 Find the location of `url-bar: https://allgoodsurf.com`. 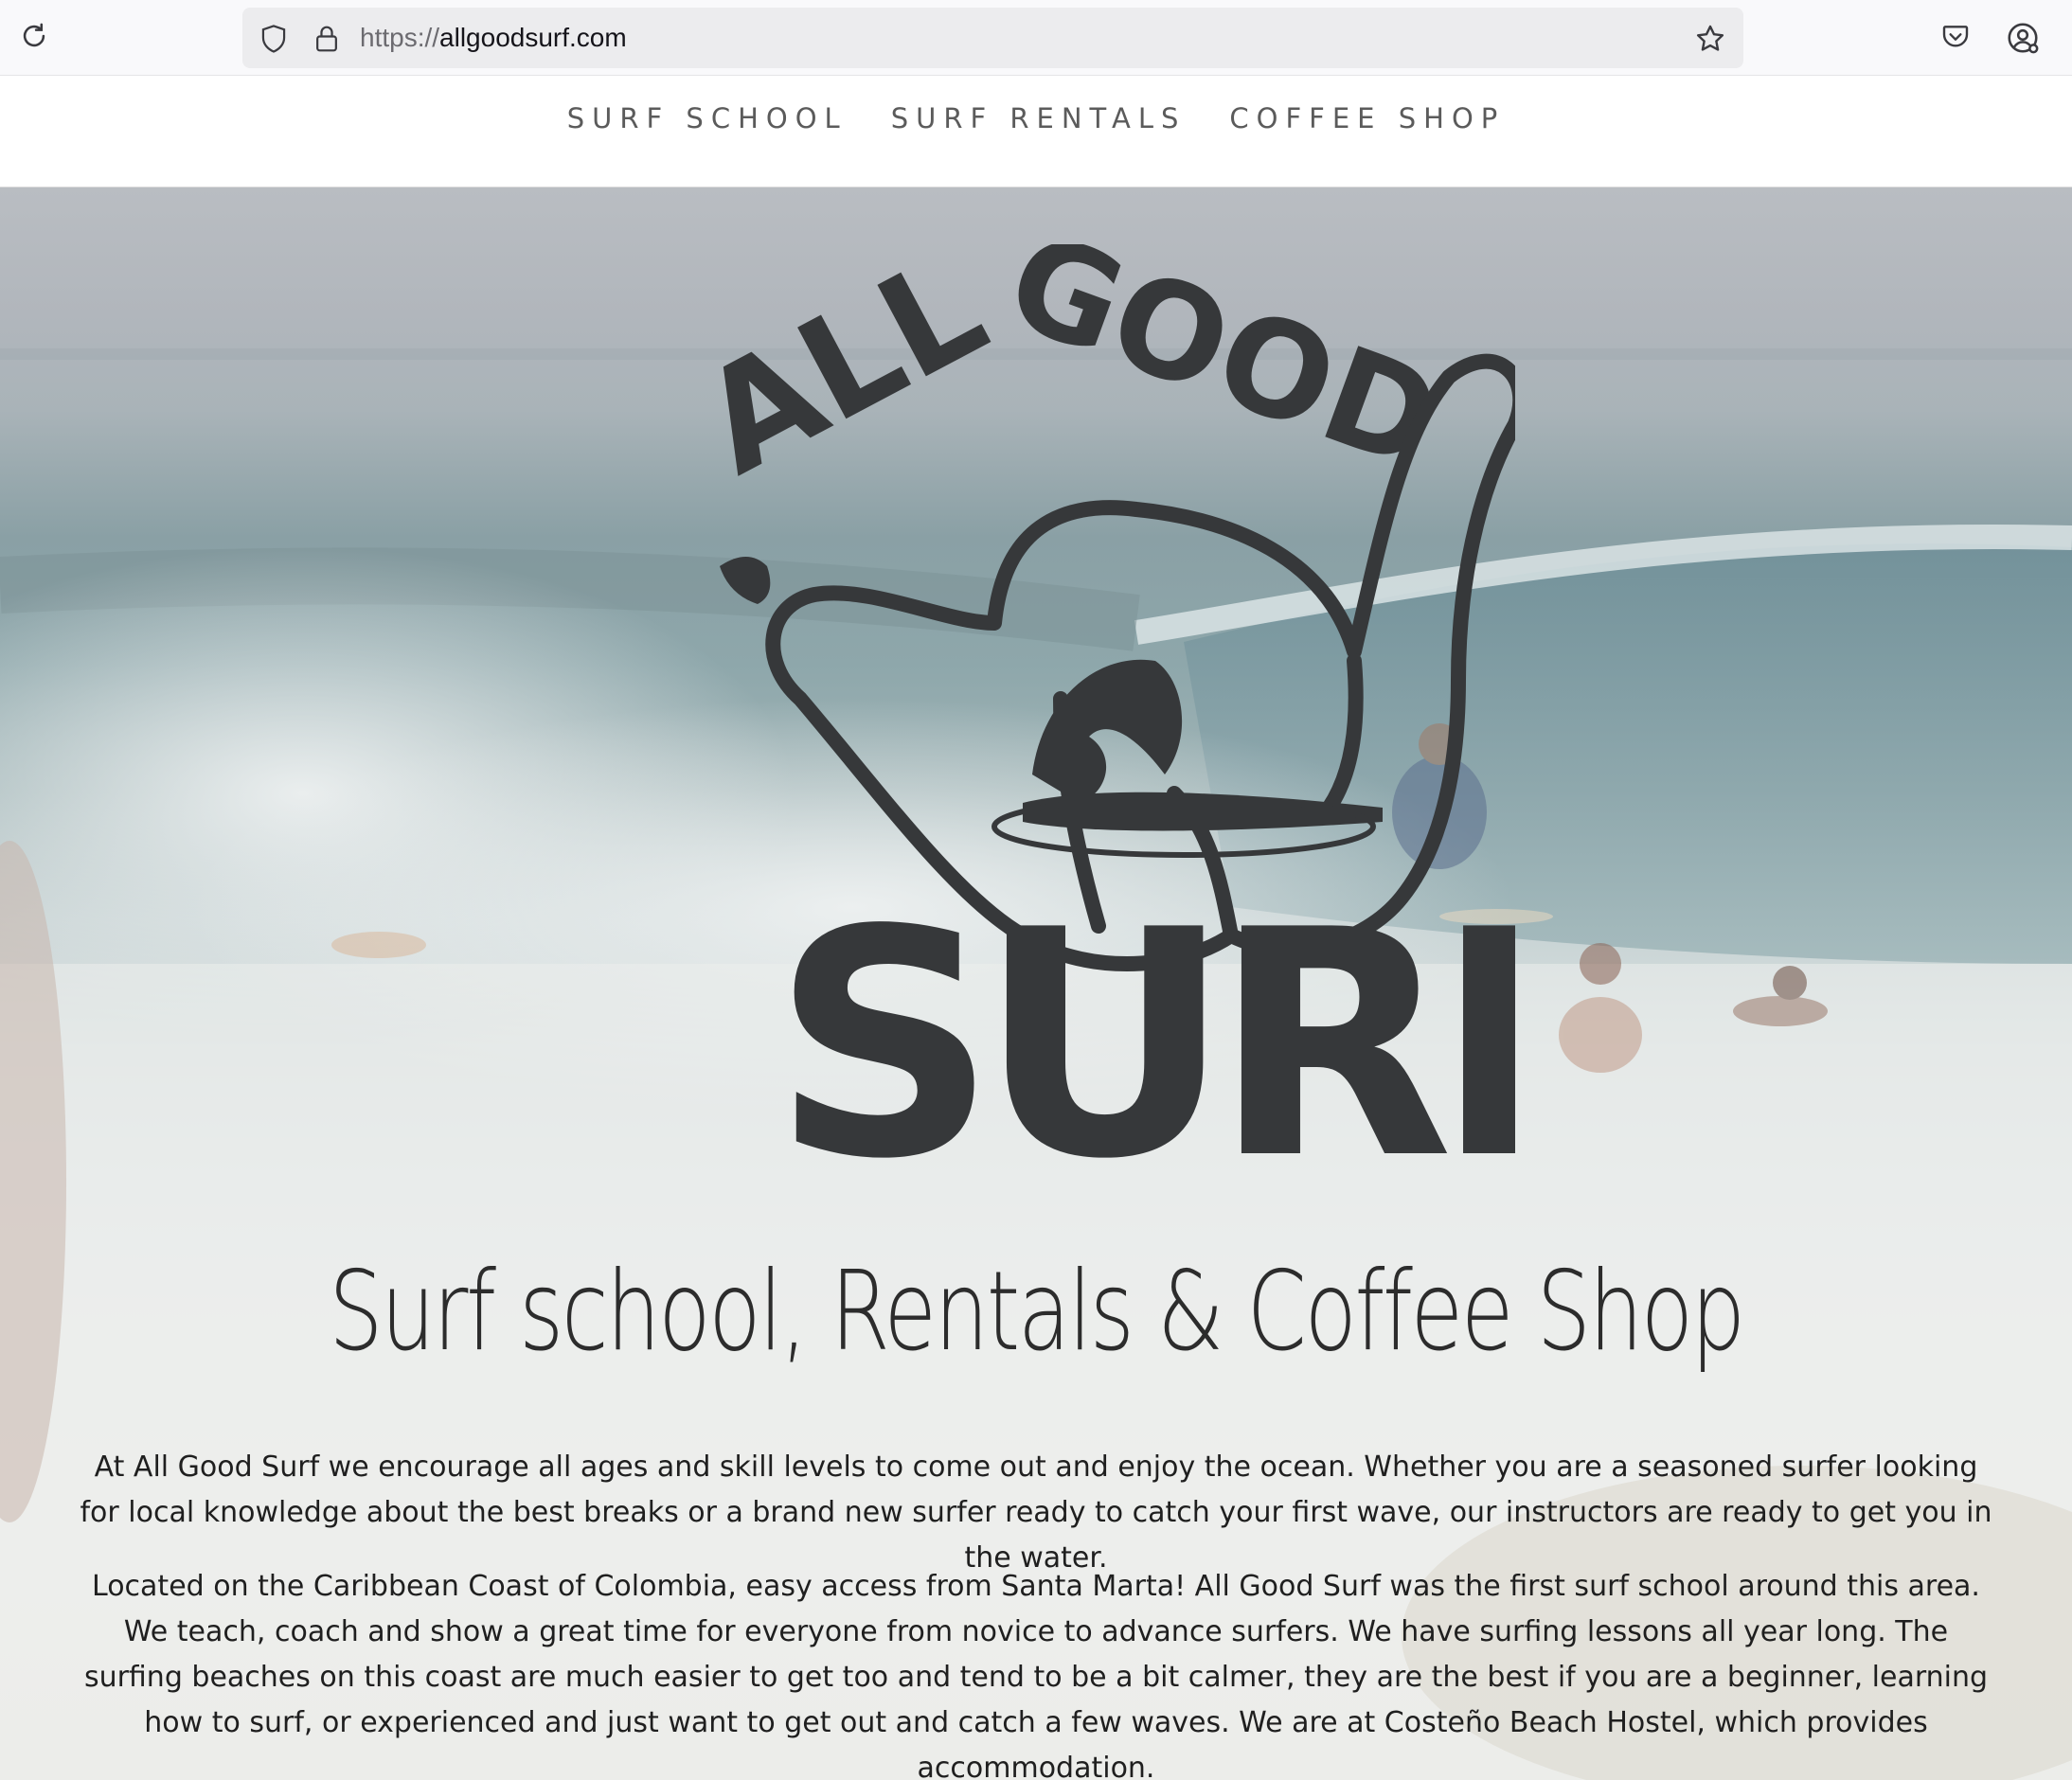

url-bar: https://allgoodsurf.com is located at coordinates (992, 38).